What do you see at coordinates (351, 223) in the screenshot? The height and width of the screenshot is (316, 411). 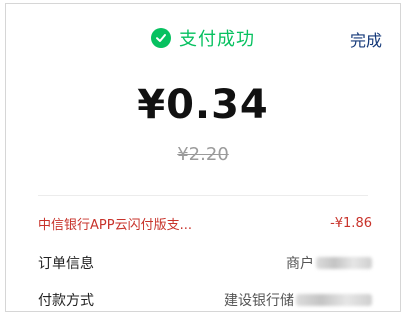 I see `discount-value: -¥1.86` at bounding box center [351, 223].